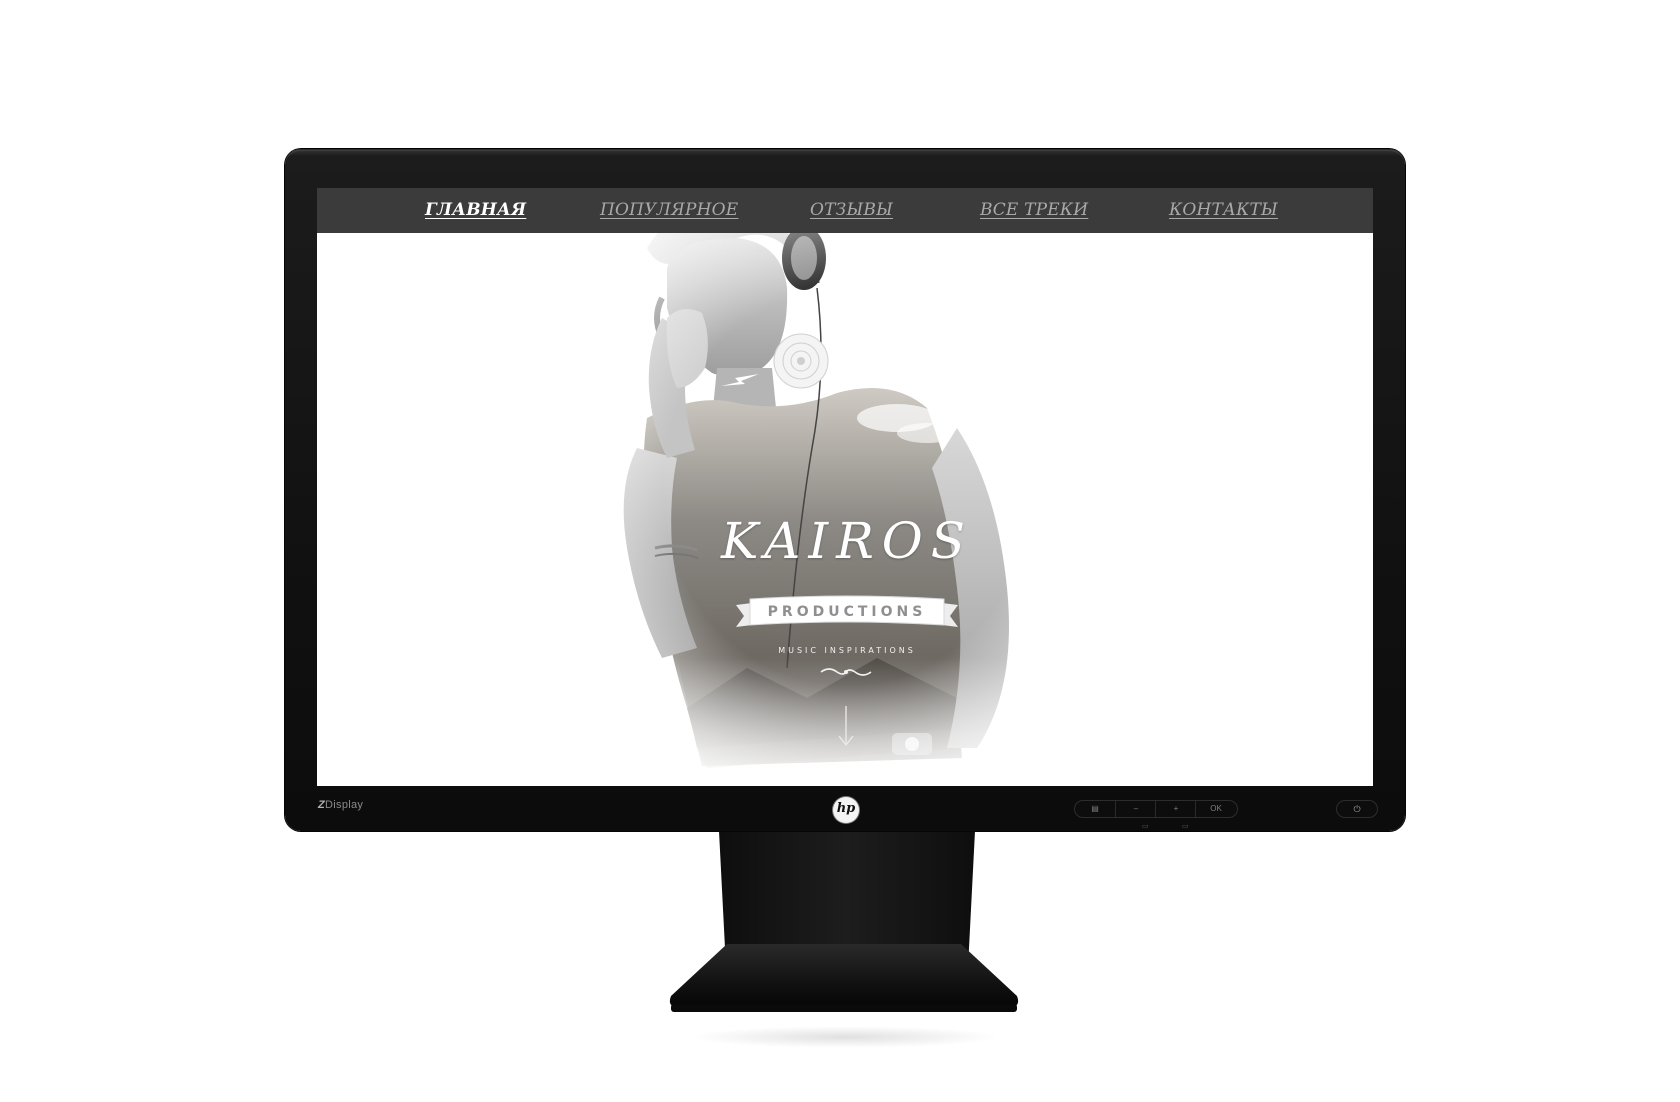 The width and height of the screenshot is (1680, 1102). Describe the element at coordinates (846, 726) in the screenshot. I see `scroll-down-arrow-icon` at that location.